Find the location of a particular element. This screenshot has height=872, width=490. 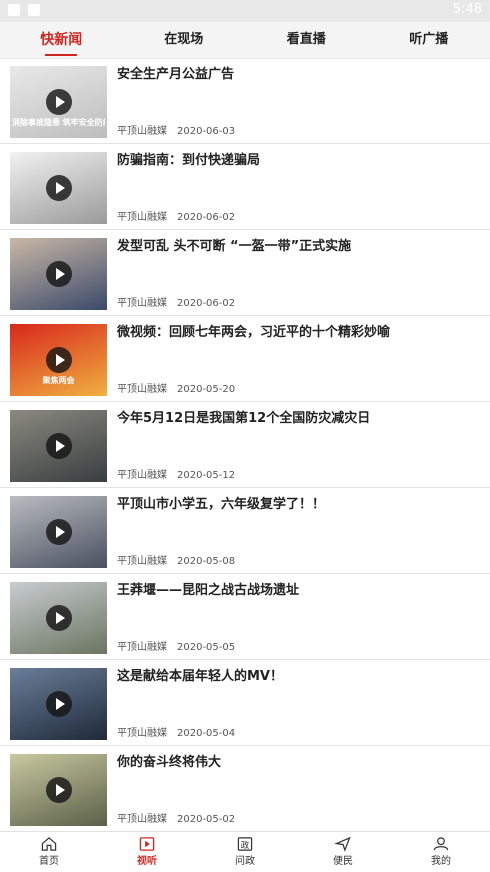

item-date: 2020-05-02 is located at coordinates (206, 819).